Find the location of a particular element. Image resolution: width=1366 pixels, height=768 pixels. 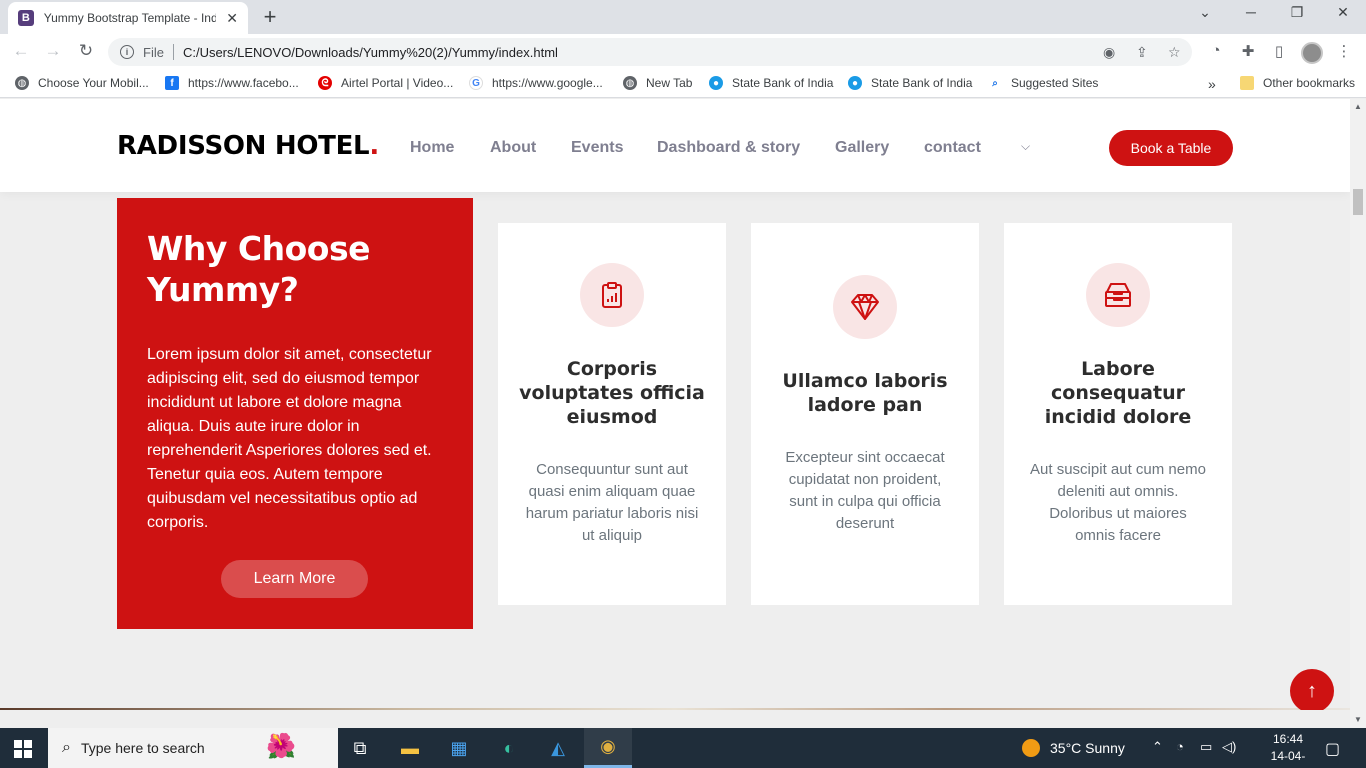

bookmark-label: Suggested Sites is located at coordinates (1055, 83).